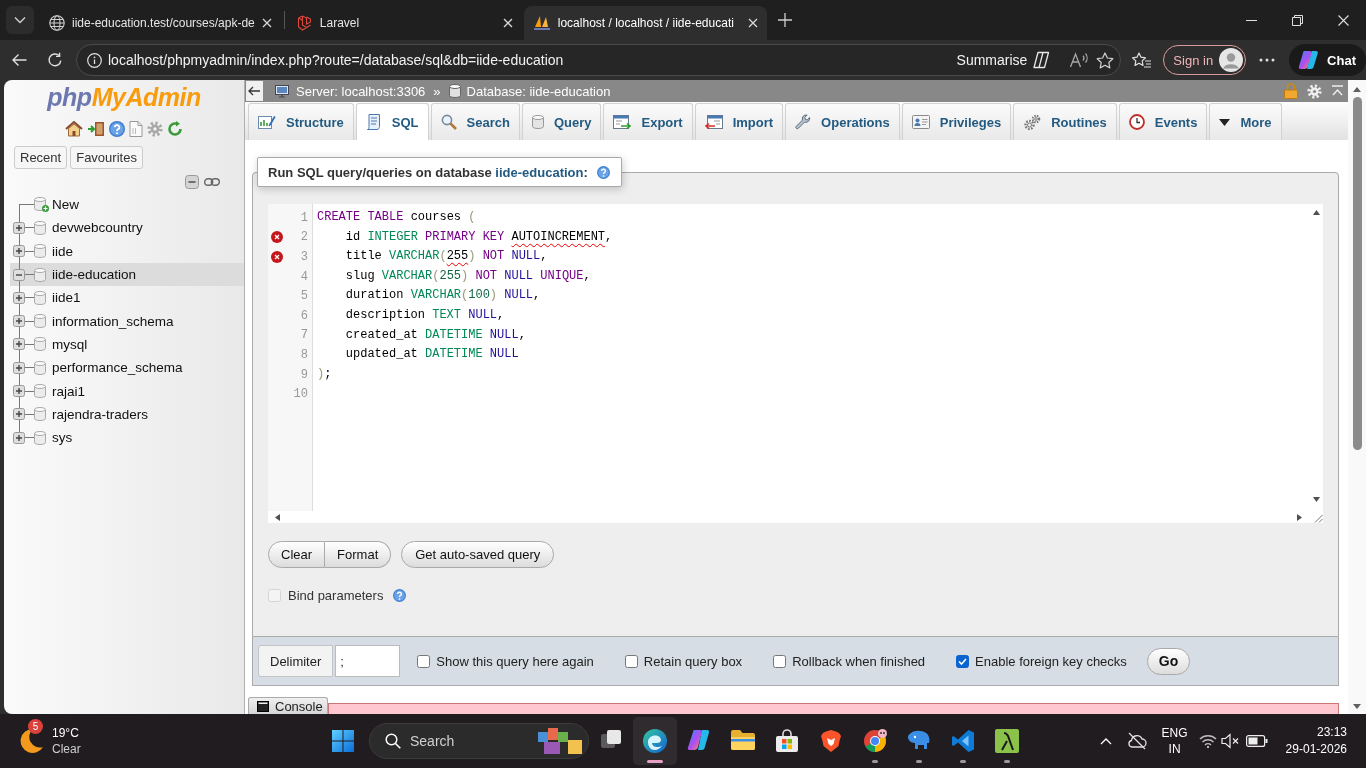  I want to click on database-item: iide, so click(127, 251).